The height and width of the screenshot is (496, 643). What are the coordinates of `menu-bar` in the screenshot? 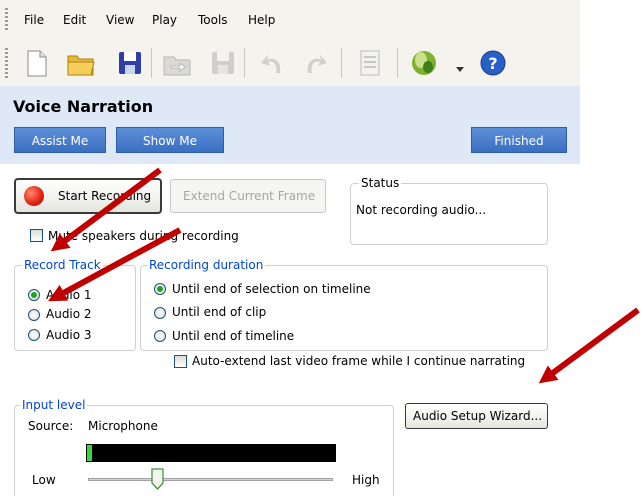 It's located at (290, 19).